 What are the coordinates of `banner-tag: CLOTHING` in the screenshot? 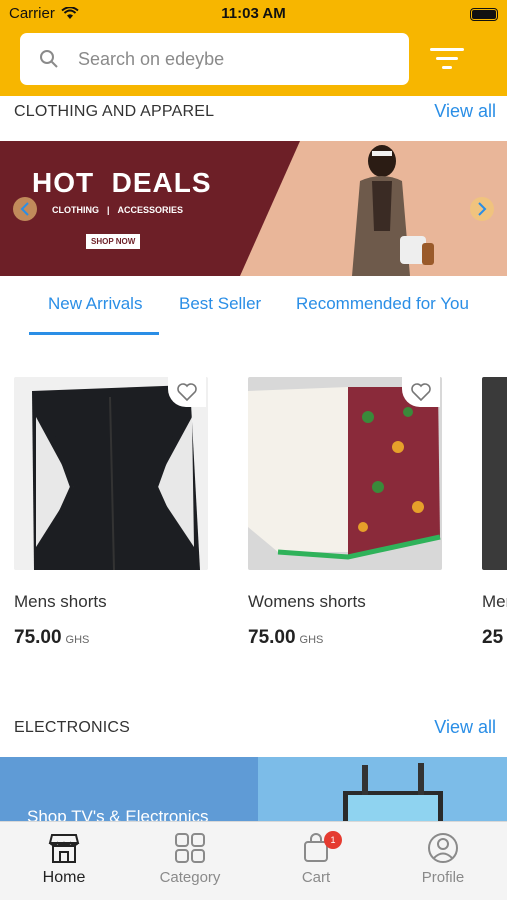 It's located at (75, 210).